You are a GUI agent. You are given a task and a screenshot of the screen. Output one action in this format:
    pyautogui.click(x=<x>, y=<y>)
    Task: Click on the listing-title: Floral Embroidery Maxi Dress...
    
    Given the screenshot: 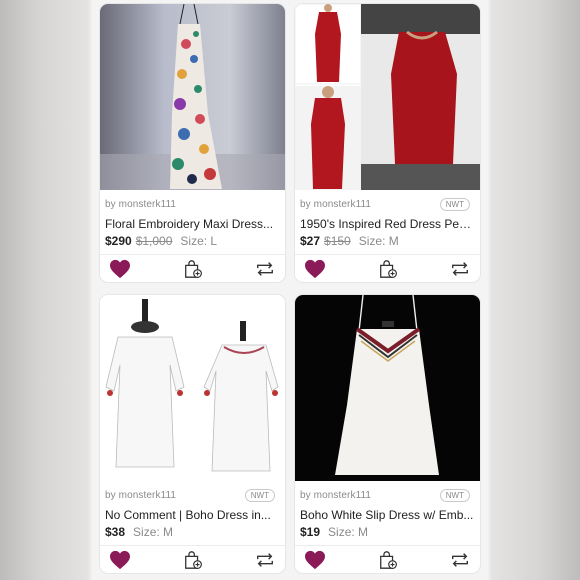 What is the action you would take?
    pyautogui.click(x=193, y=224)
    